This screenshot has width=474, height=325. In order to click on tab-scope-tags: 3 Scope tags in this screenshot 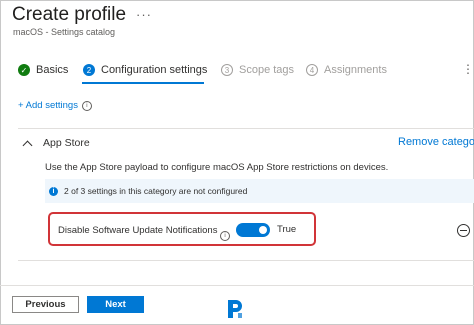, I will do `click(257, 70)`.